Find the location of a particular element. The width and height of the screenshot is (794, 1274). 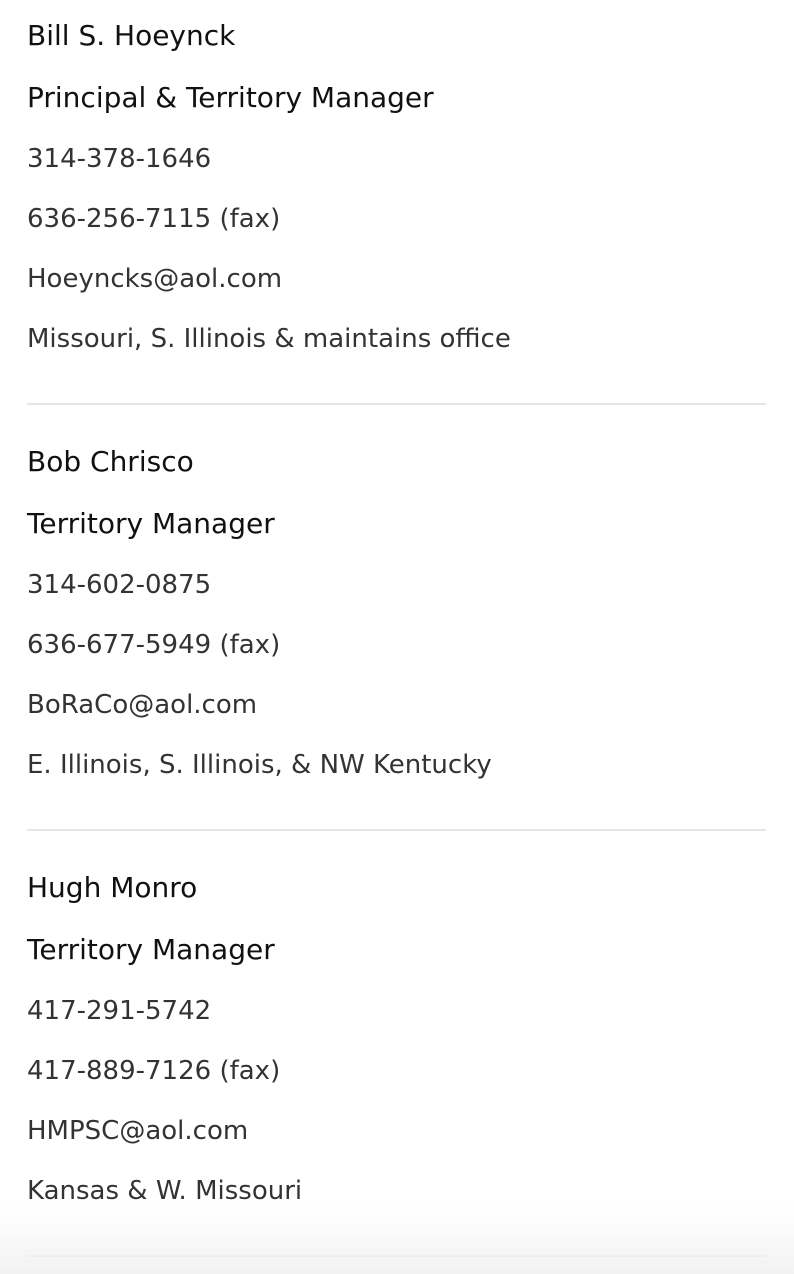

contact-territory: E. Illinois, S. Illinois, & NW Kentucky is located at coordinates (259, 765).